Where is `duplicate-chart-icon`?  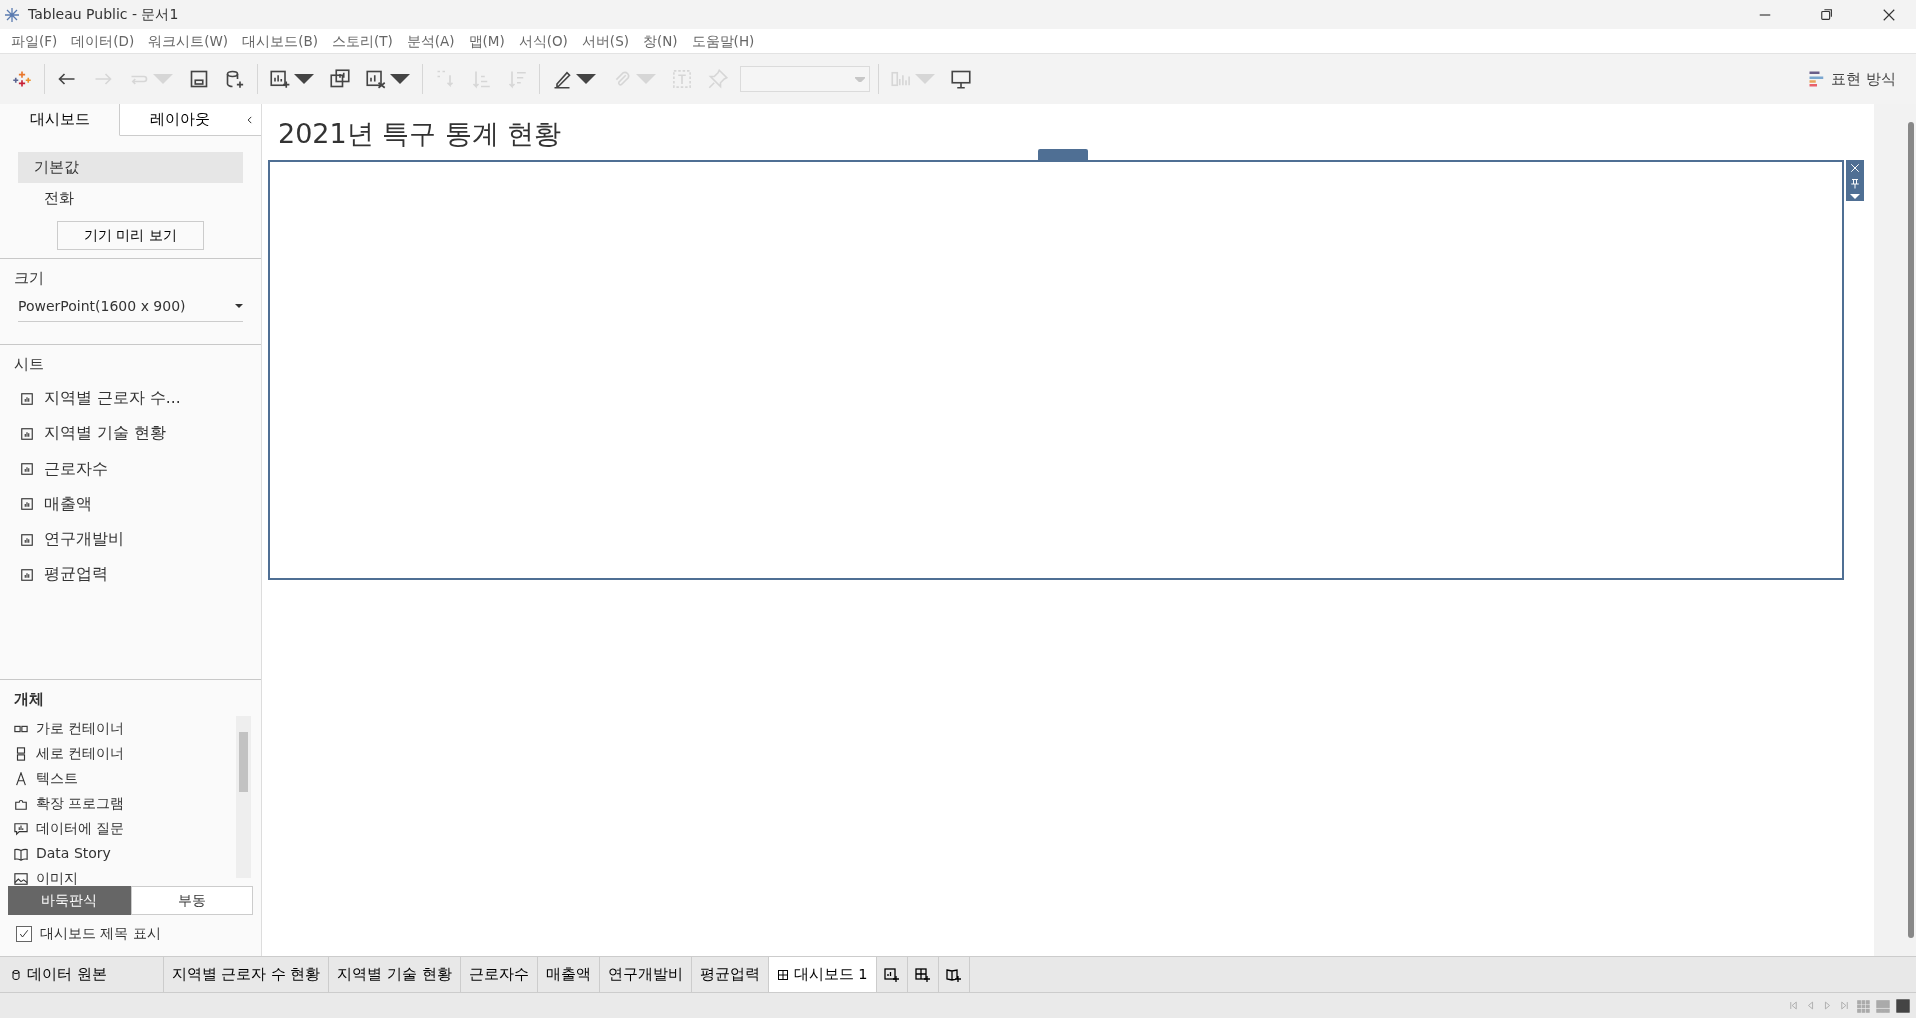
duplicate-chart-icon is located at coordinates (340, 79).